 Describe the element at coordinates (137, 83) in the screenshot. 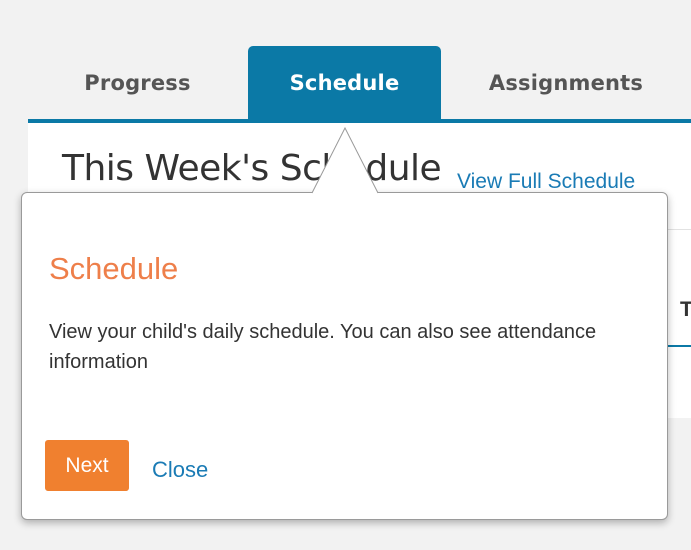

I see `tab-progress: Progress` at that location.